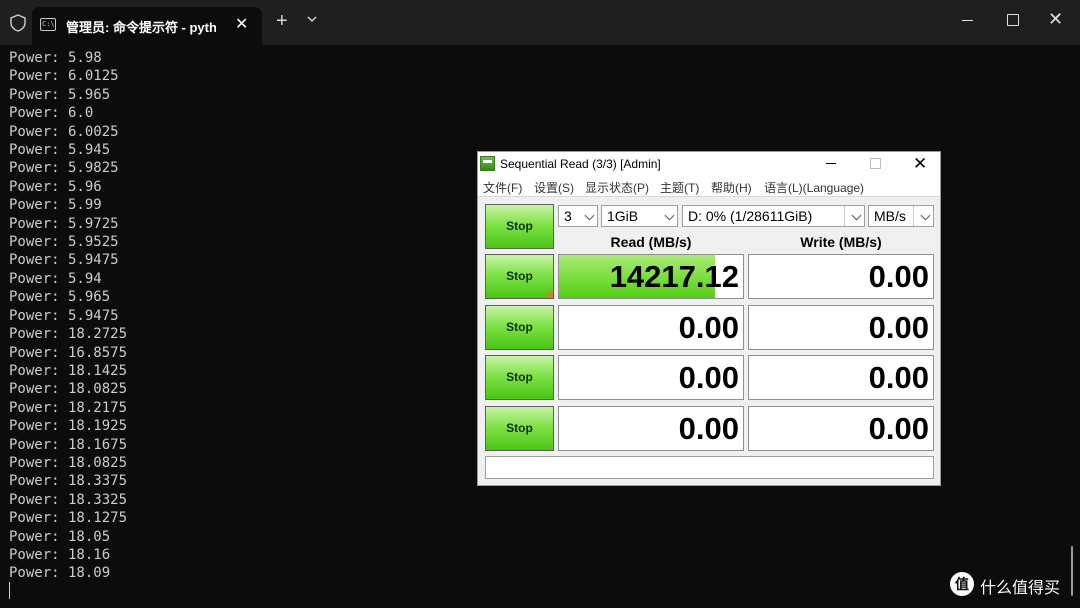 The height and width of the screenshot is (608, 1080). Describe the element at coordinates (68, 352) in the screenshot. I see `console-line: Power: 16.8575` at that location.